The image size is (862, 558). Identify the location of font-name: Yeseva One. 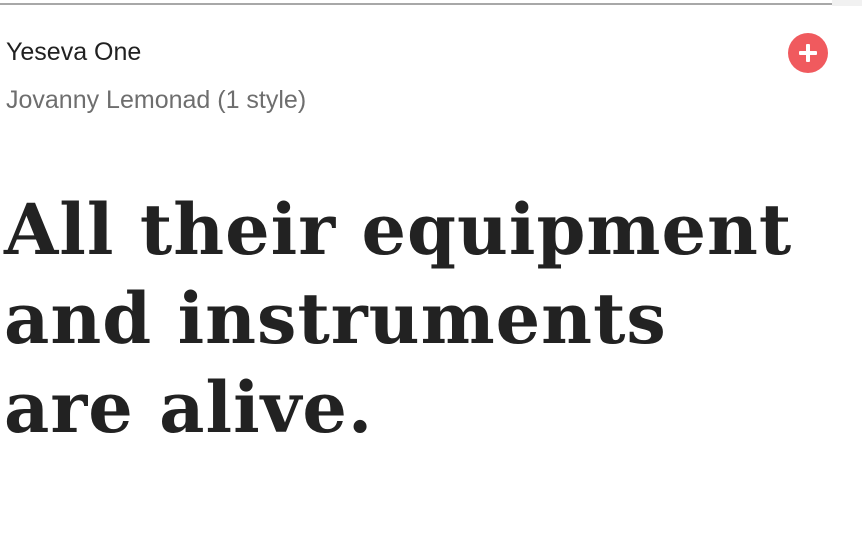
(73, 52).